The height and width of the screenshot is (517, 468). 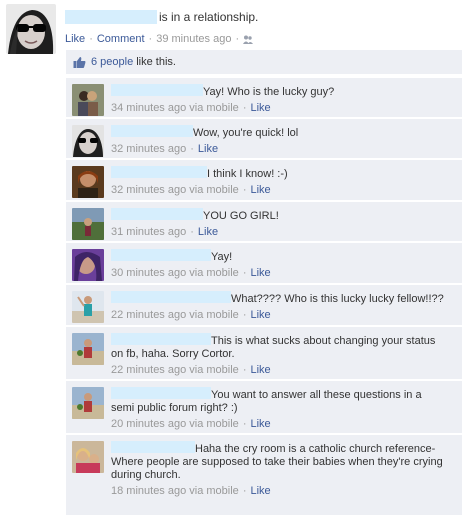 I want to click on story-actions: Like · Comment · 39 minutes ago ·, so click(x=263, y=39).